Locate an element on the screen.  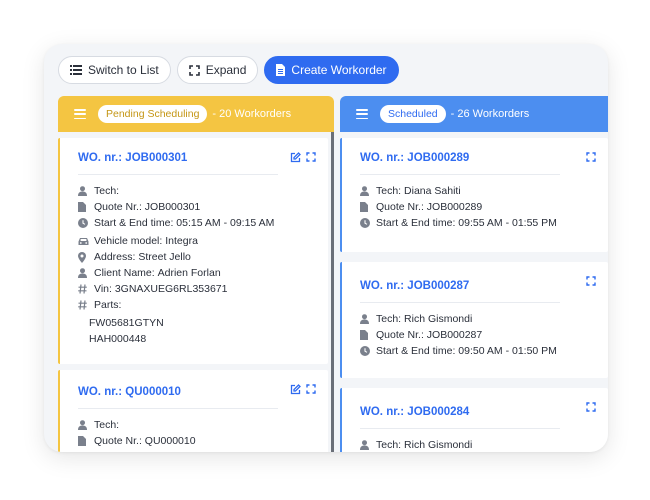
workorder-count: - 20 Workorders is located at coordinates (252, 114).